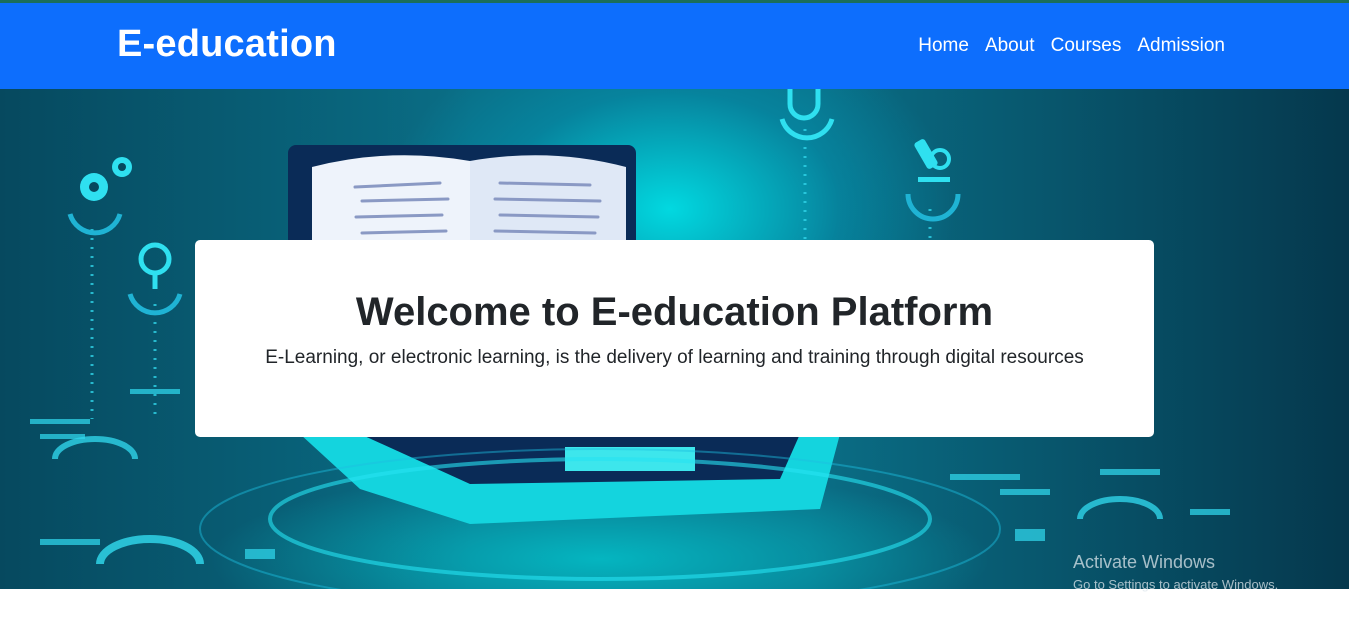 The width and height of the screenshot is (1349, 626). What do you see at coordinates (155, 279) in the screenshot?
I see `magnifier-icon` at bounding box center [155, 279].